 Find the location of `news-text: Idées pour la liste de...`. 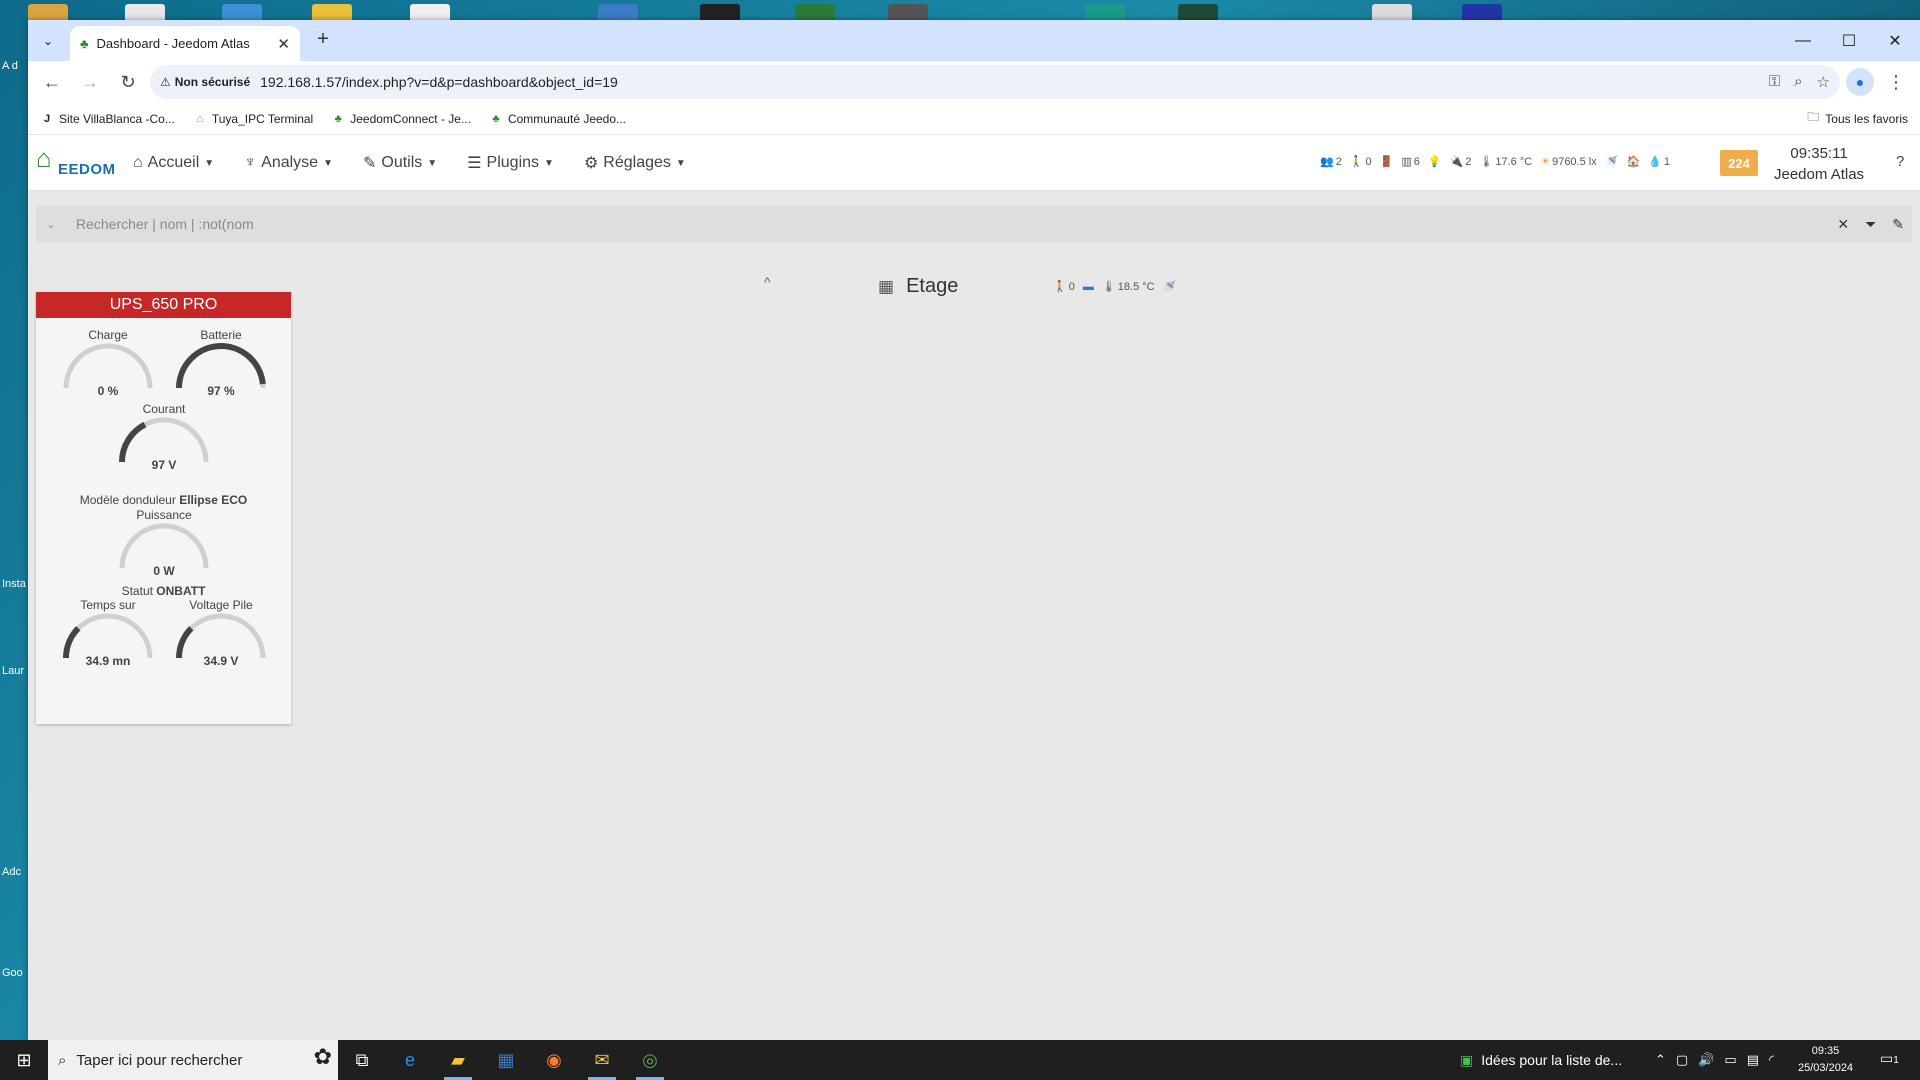

news-text: Idées pour la liste de... is located at coordinates (1552, 1060).